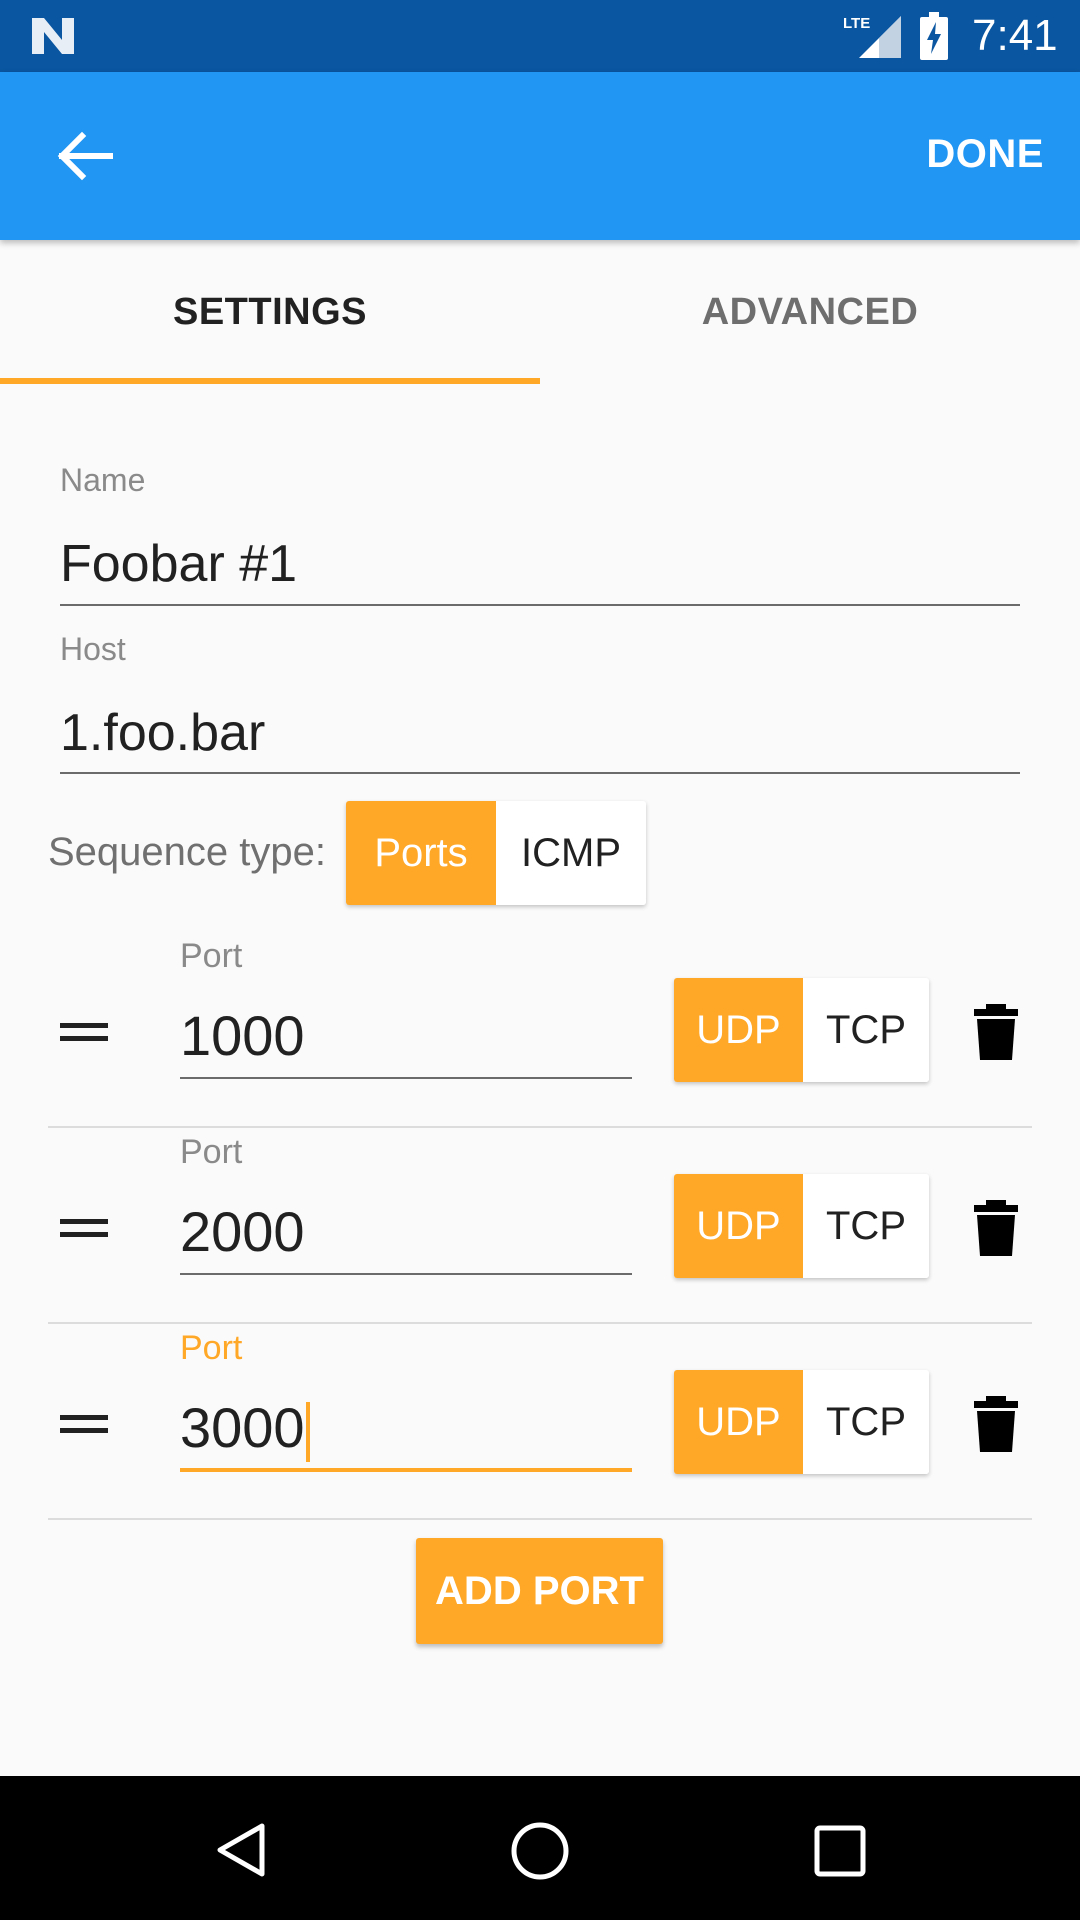 This screenshot has height=1920, width=1080. Describe the element at coordinates (242, 1035) in the screenshot. I see `port-input: 1000` at that location.